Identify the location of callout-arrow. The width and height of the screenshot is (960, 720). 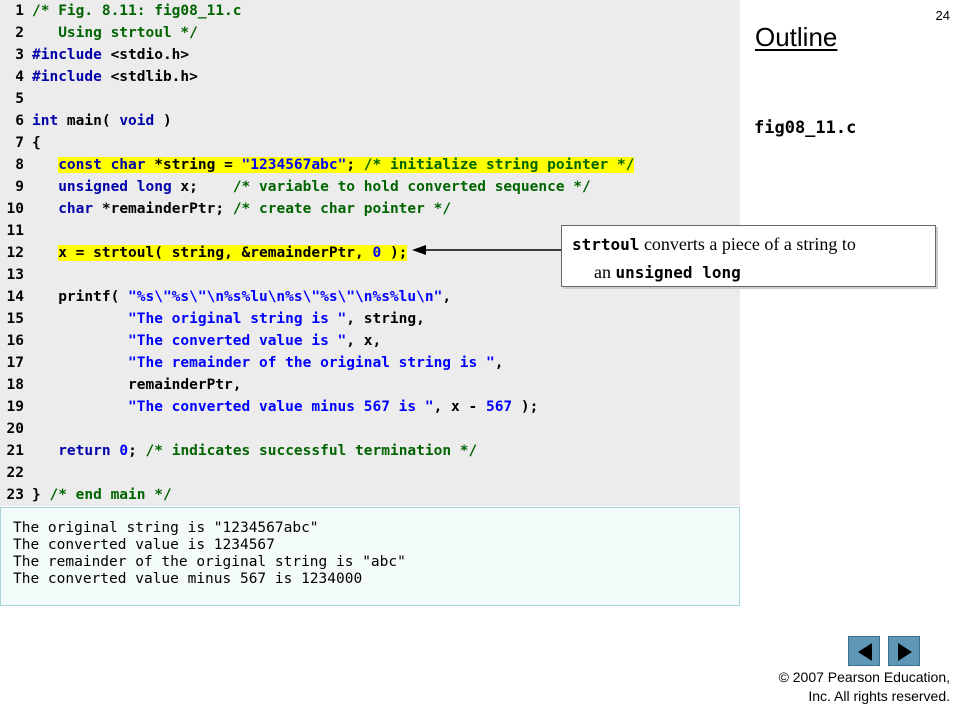
(487, 250).